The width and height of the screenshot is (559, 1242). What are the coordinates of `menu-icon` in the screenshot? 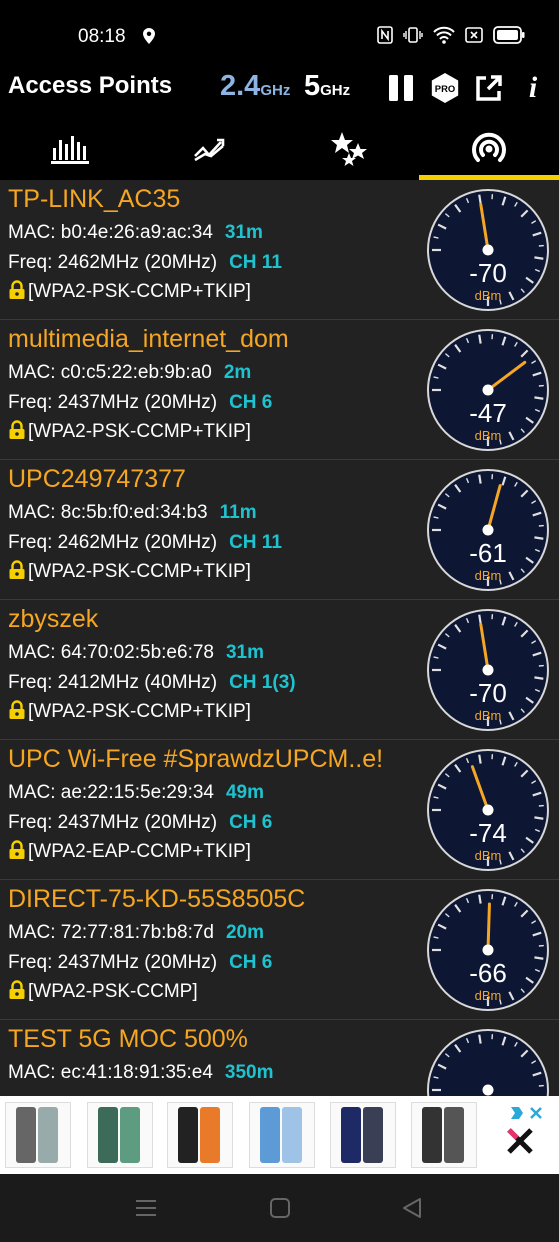 It's located at (146, 1208).